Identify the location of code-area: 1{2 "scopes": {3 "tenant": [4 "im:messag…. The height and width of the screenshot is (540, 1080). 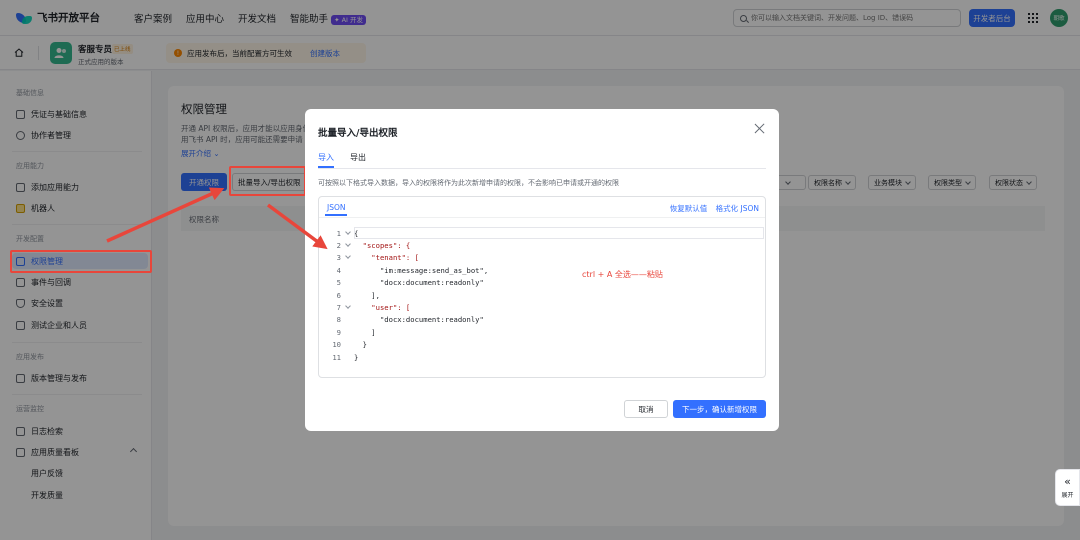
(542, 295).